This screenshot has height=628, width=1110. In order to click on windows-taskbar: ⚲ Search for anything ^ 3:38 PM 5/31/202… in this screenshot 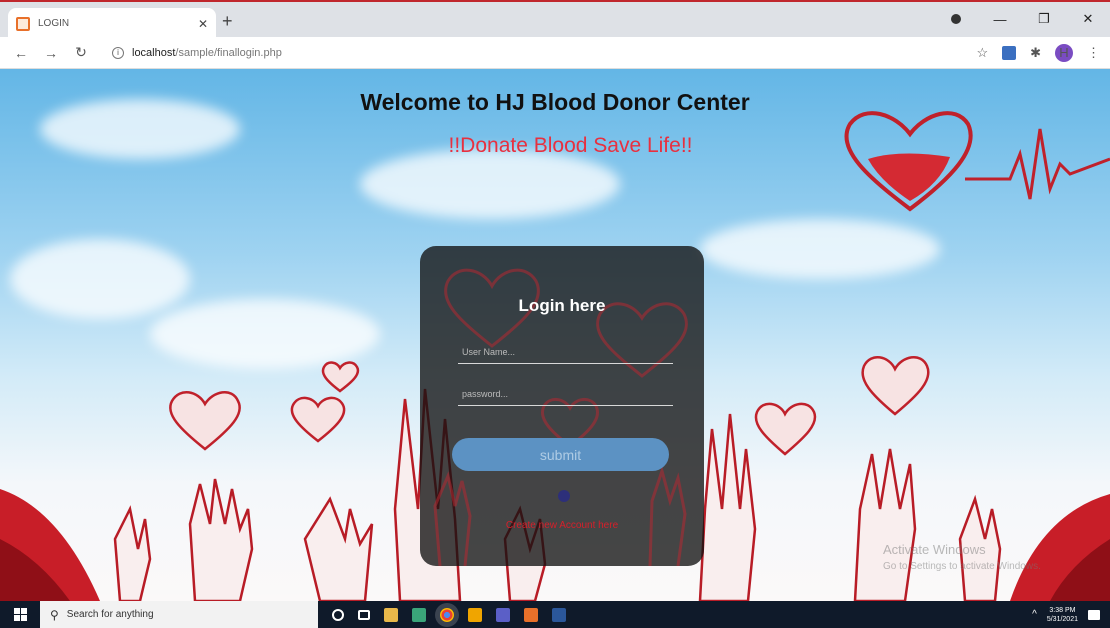, I will do `click(555, 614)`.